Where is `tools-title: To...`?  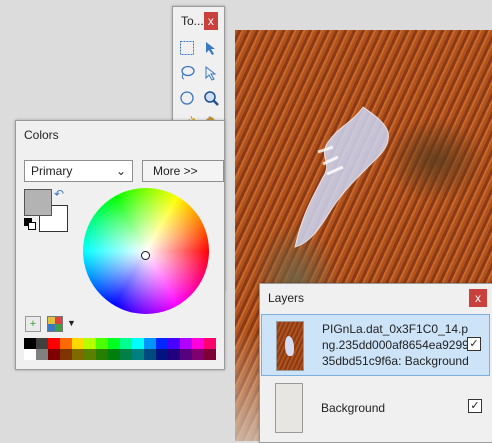 tools-title: To... is located at coordinates (192, 21).